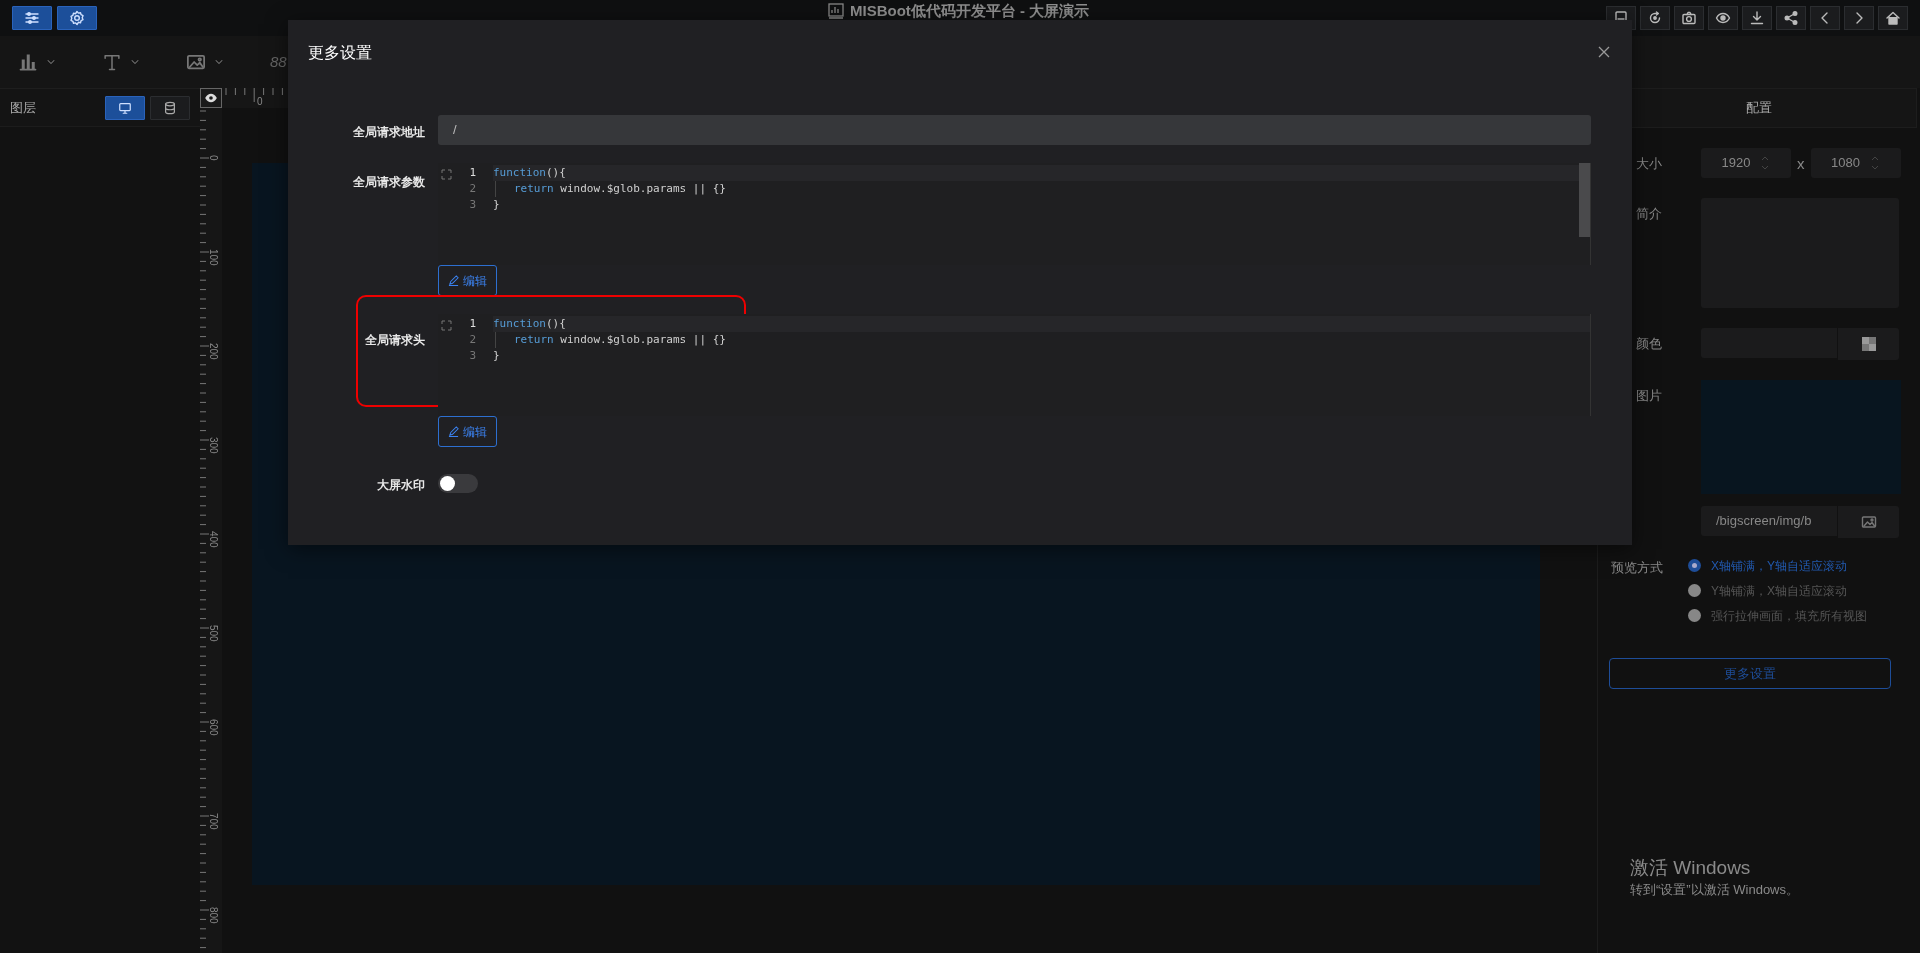 The width and height of the screenshot is (1920, 953). I want to click on ruler-label: 400, so click(213, 539).